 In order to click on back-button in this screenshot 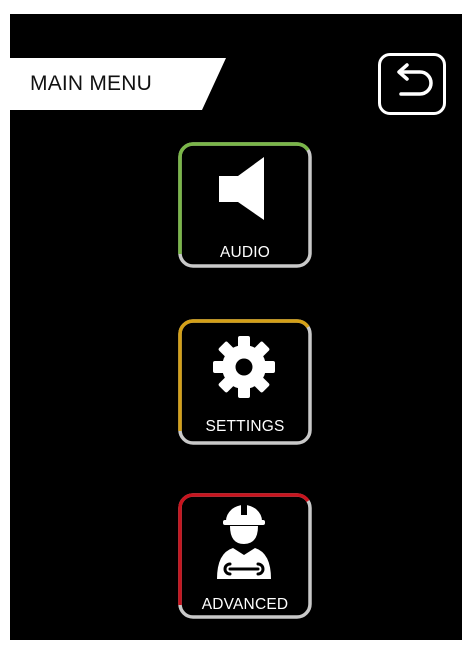, I will do `click(412, 84)`.